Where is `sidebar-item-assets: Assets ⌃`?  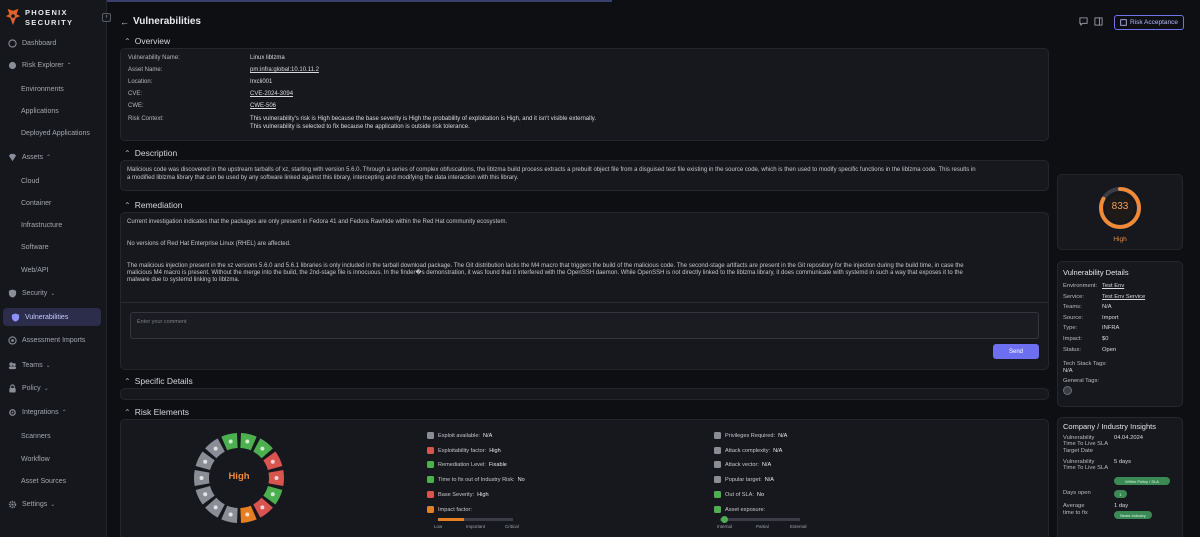 sidebar-item-assets: Assets ⌃ is located at coordinates (53, 157).